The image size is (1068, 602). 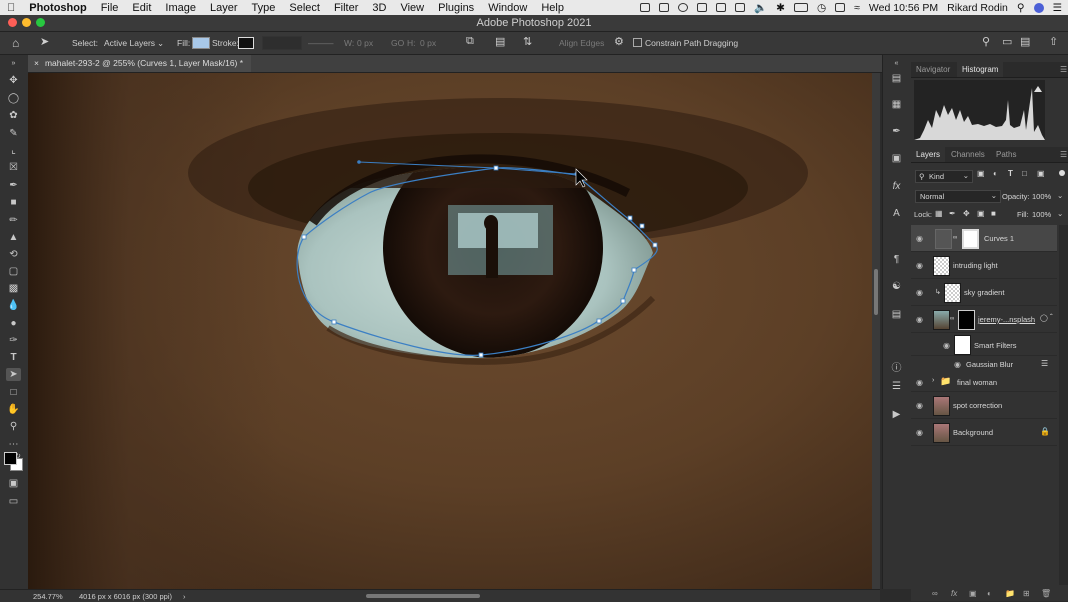 What do you see at coordinates (1006, 154) in the screenshot?
I see `tab-paths: Paths` at bounding box center [1006, 154].